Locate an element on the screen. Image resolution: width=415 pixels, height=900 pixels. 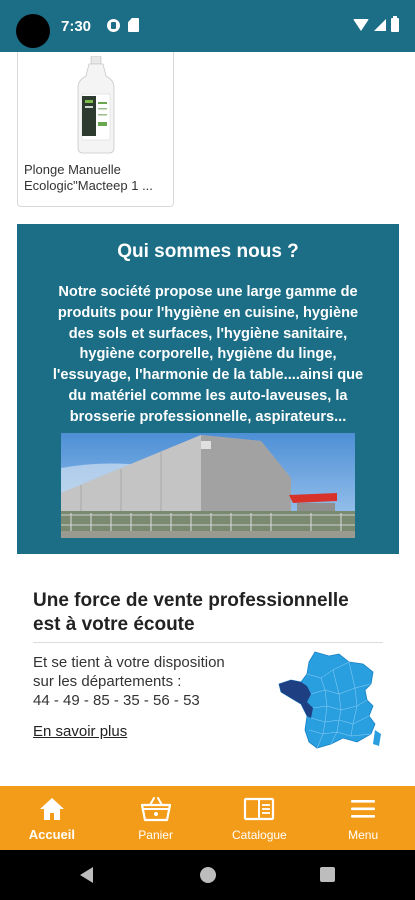
wifi-icon is located at coordinates (361, 25).